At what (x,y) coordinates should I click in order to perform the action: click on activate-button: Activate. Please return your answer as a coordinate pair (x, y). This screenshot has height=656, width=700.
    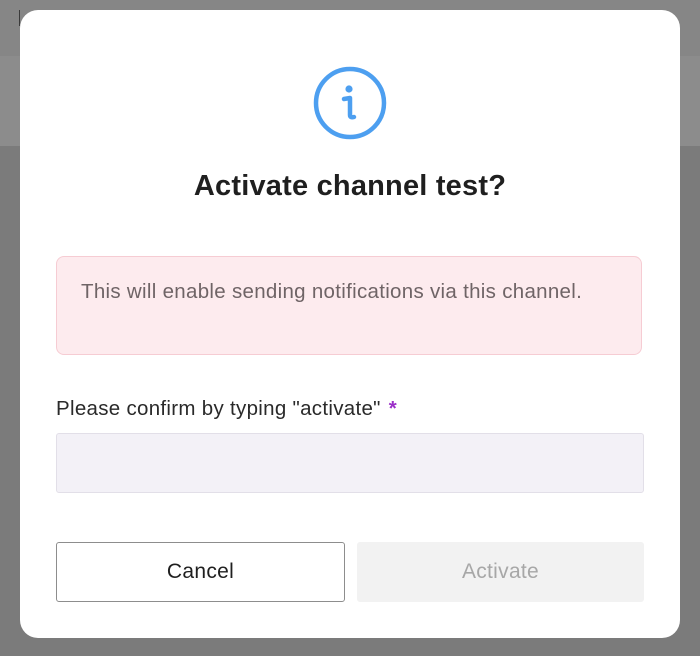
    Looking at the image, I should click on (500, 572).